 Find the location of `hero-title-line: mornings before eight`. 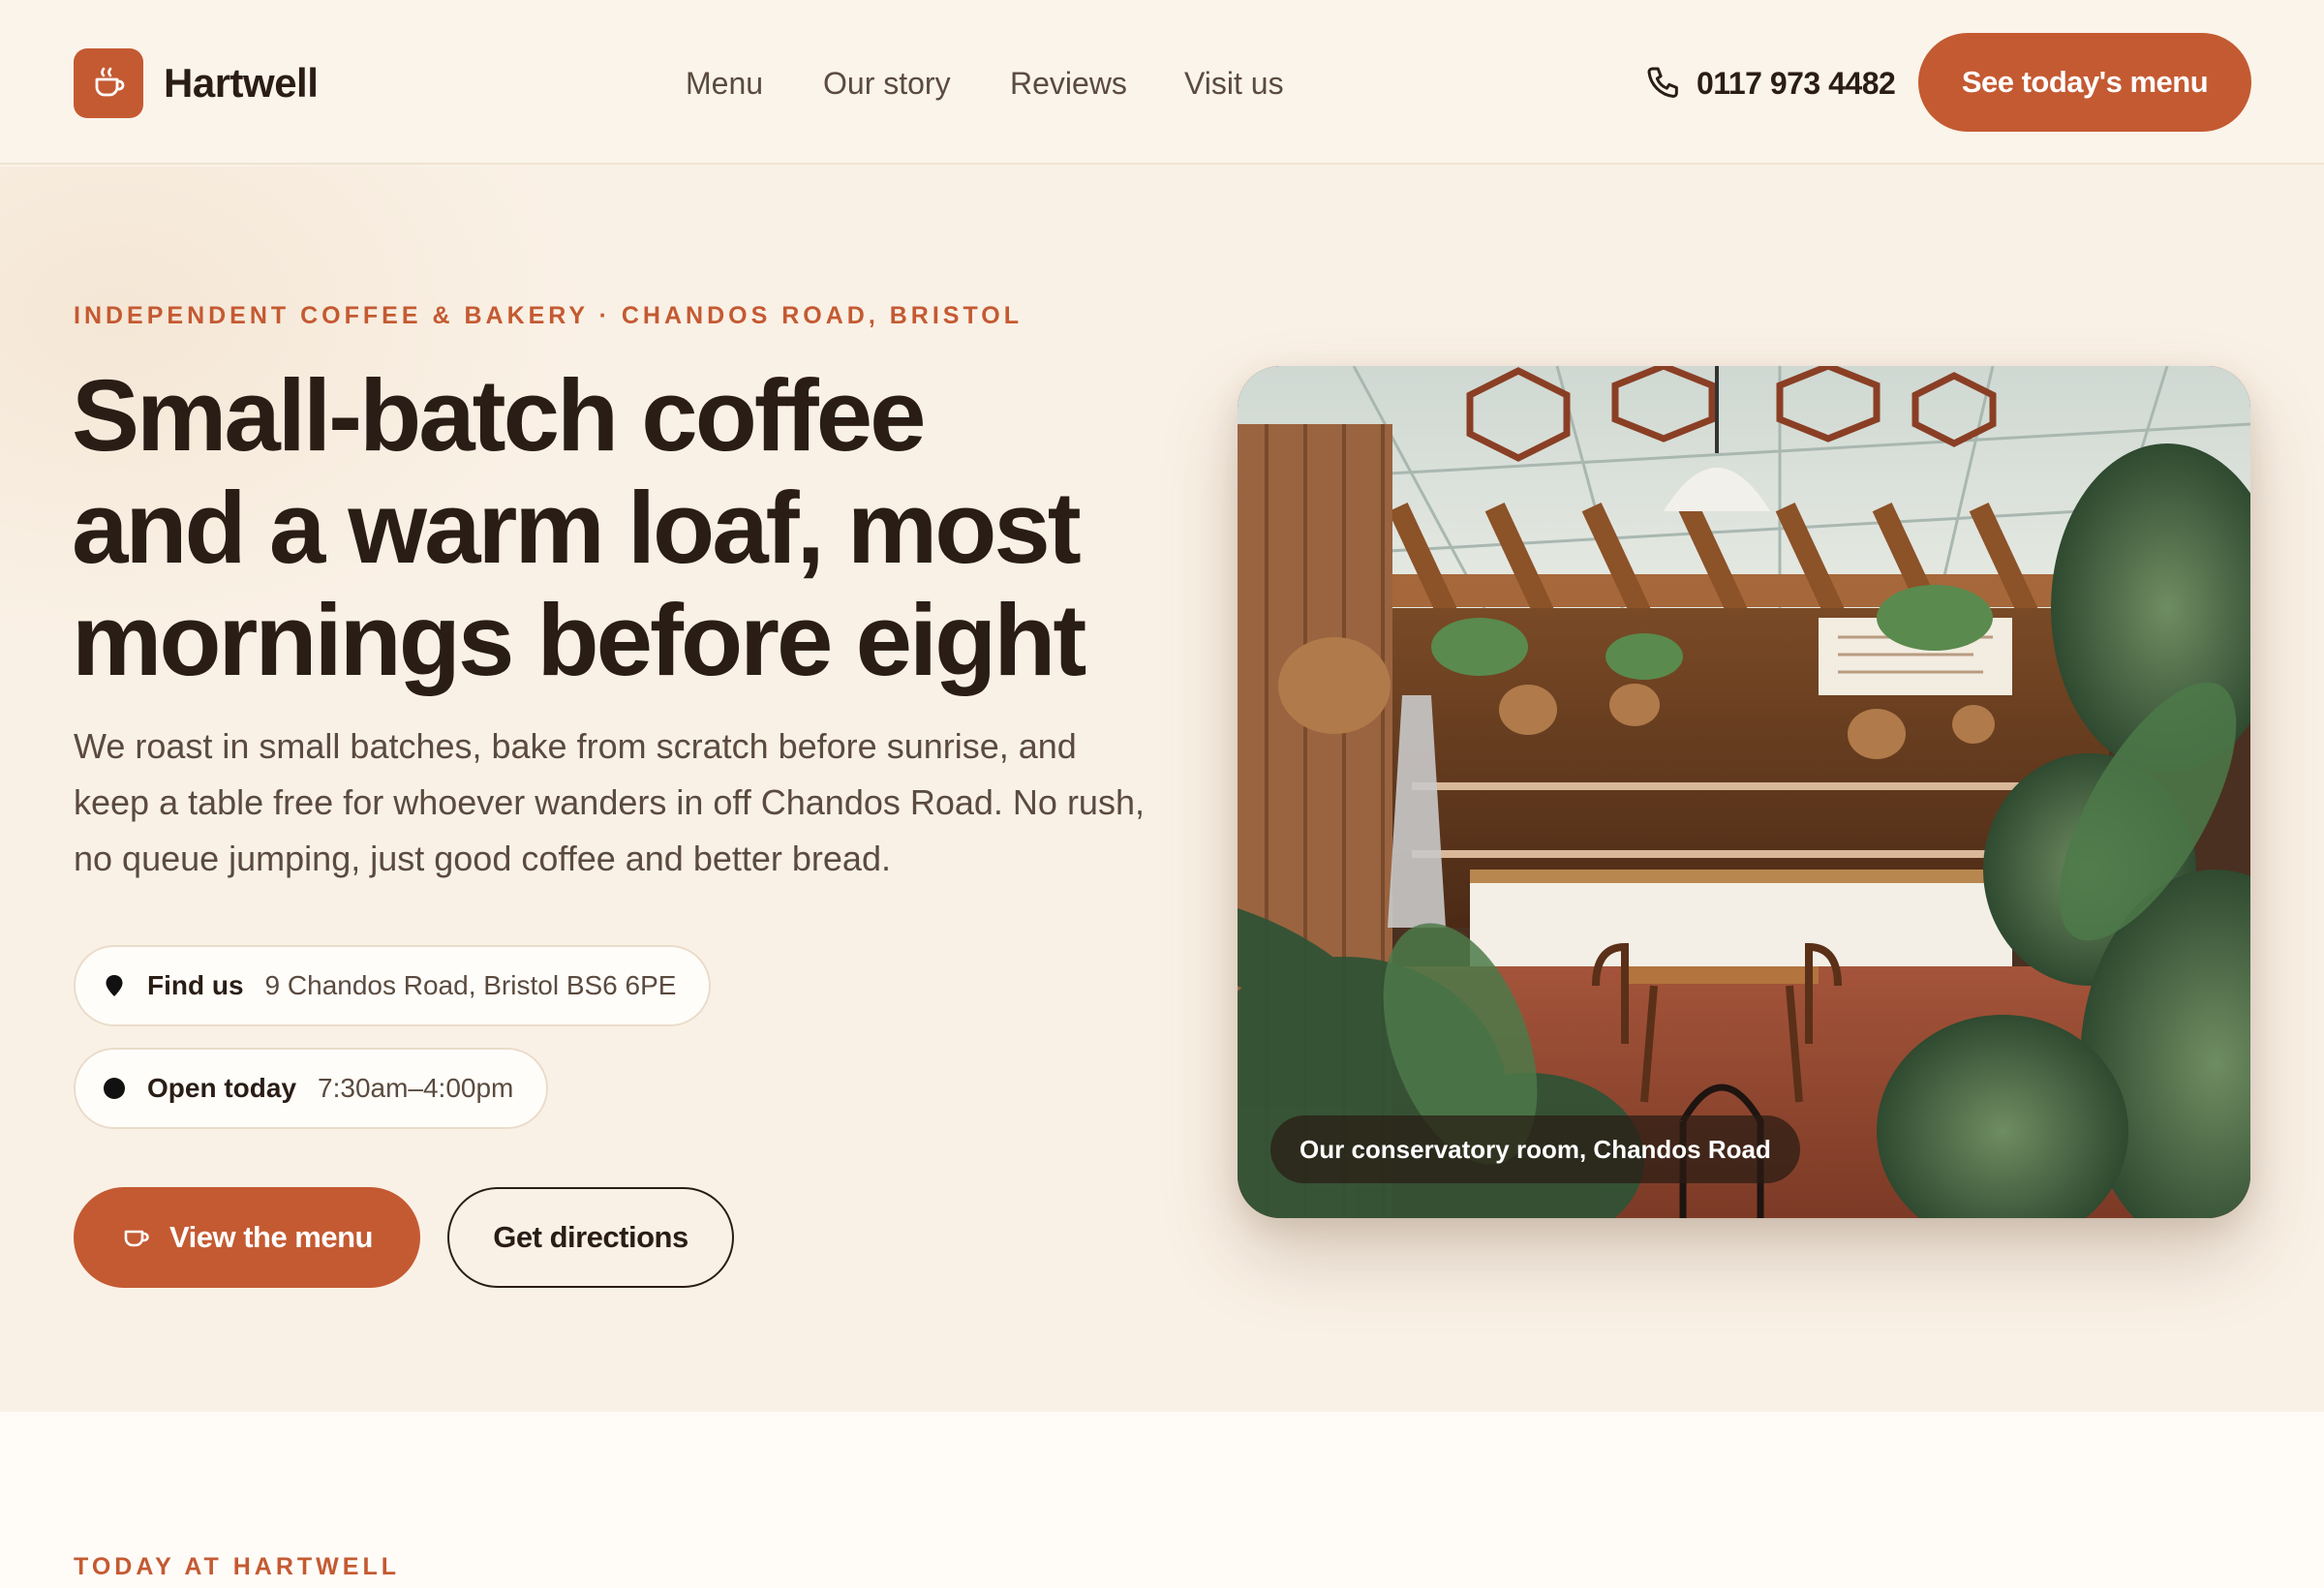

hero-title-line: mornings before eight is located at coordinates (579, 640).